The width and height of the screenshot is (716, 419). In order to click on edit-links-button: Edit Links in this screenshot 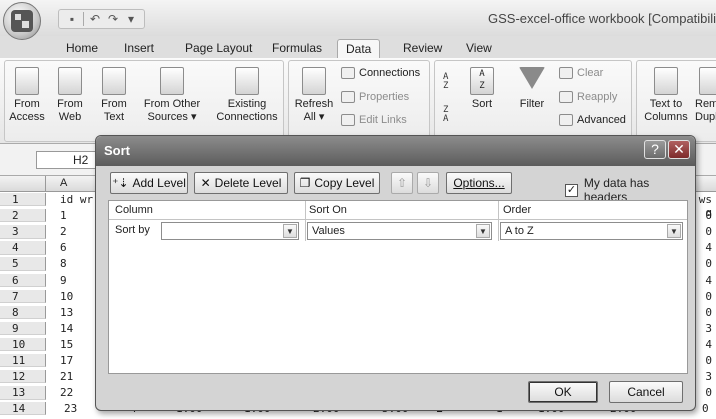, I will do `click(374, 120)`.